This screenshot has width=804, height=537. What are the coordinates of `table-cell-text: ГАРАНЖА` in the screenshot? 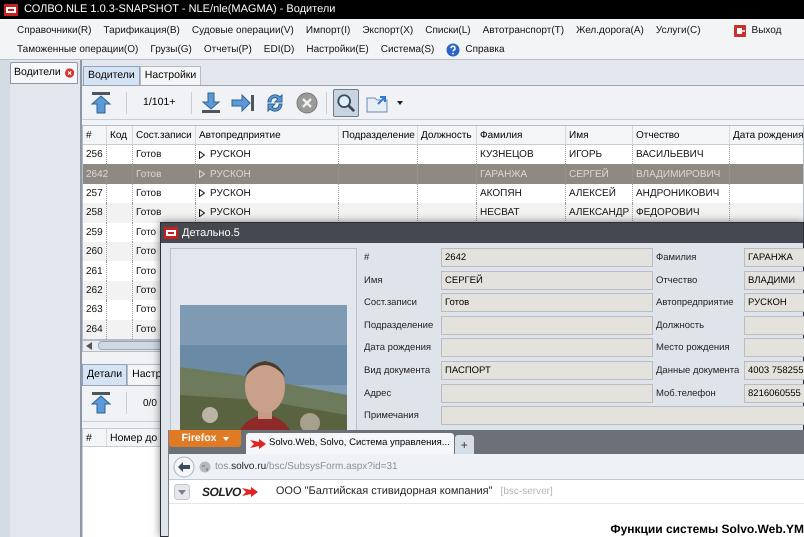 It's located at (504, 175).